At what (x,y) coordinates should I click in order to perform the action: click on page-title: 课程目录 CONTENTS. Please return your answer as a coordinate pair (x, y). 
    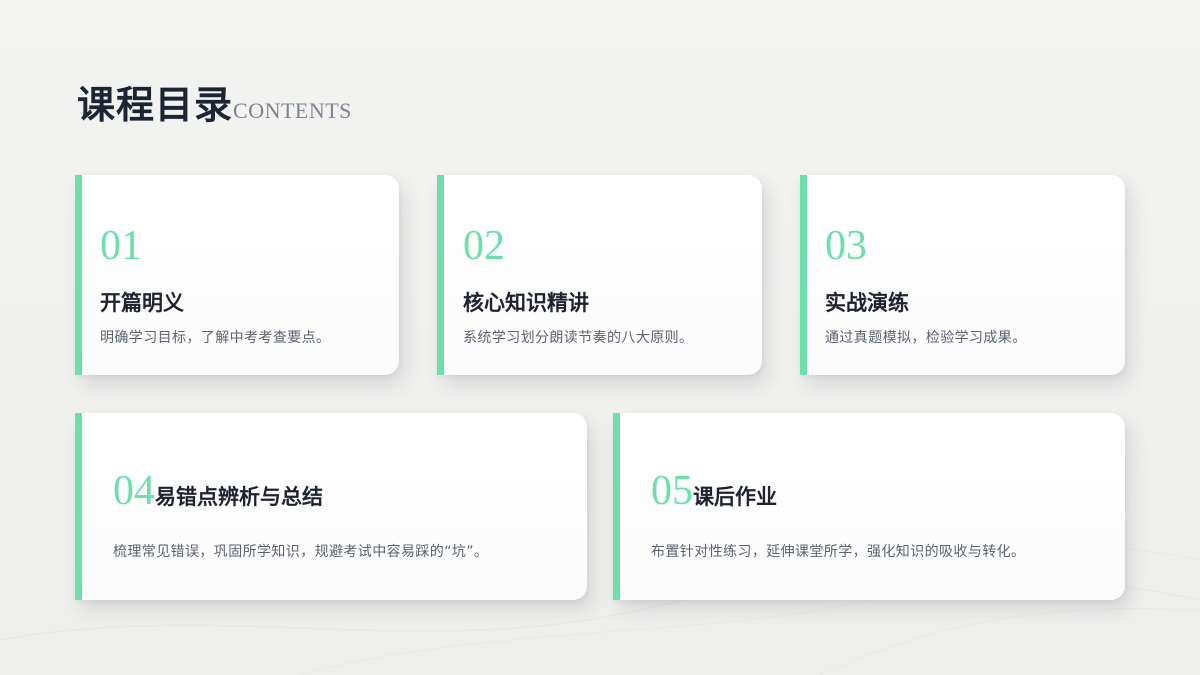
    Looking at the image, I should click on (214, 101).